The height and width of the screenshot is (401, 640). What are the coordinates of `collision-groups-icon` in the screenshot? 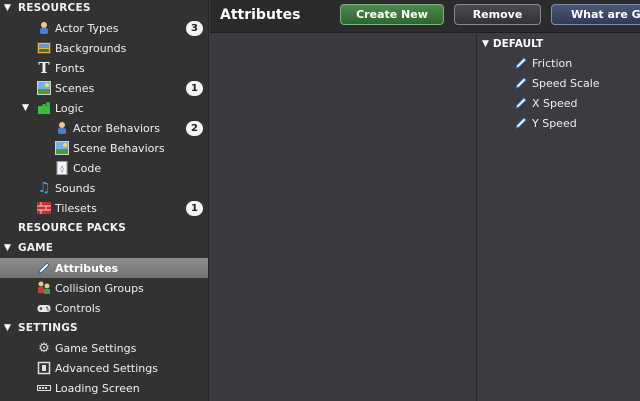 It's located at (44, 288).